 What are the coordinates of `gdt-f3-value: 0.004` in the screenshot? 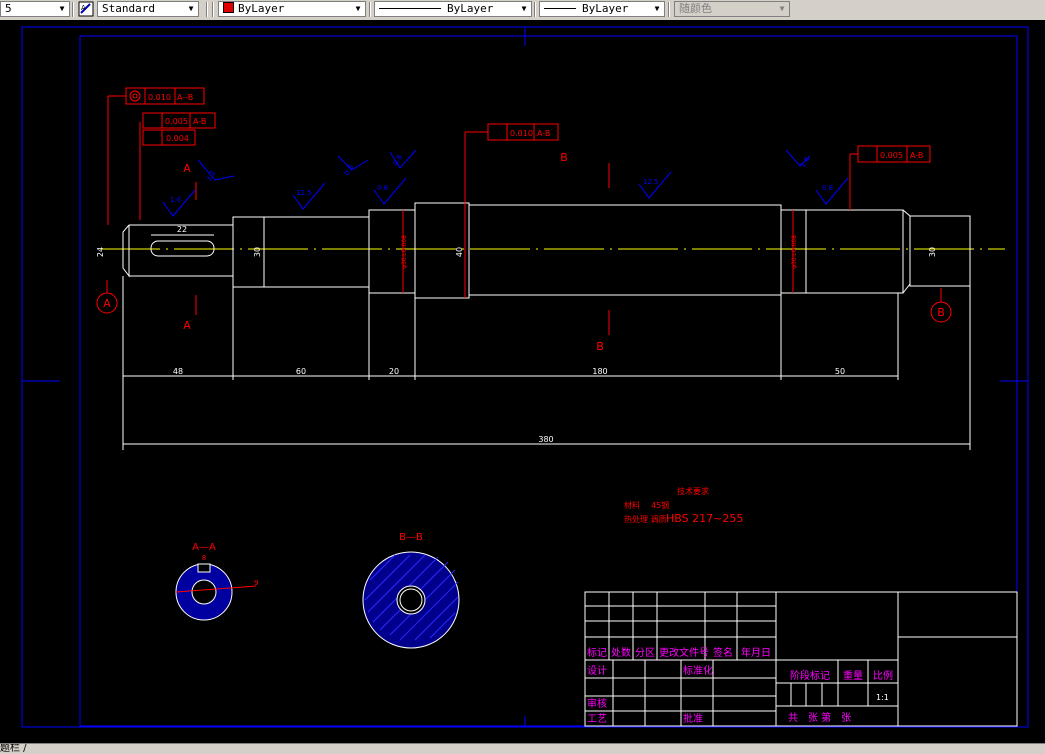 It's located at (177, 138).